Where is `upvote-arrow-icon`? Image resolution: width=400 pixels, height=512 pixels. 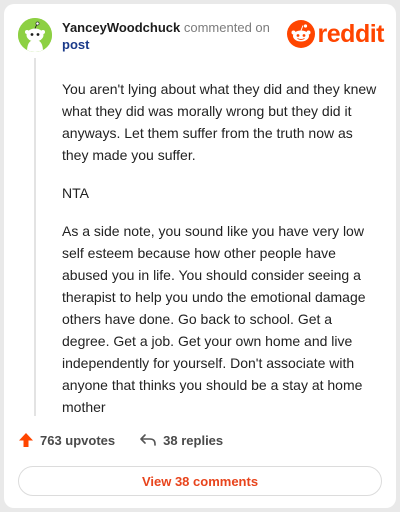 upvote-arrow-icon is located at coordinates (26, 440).